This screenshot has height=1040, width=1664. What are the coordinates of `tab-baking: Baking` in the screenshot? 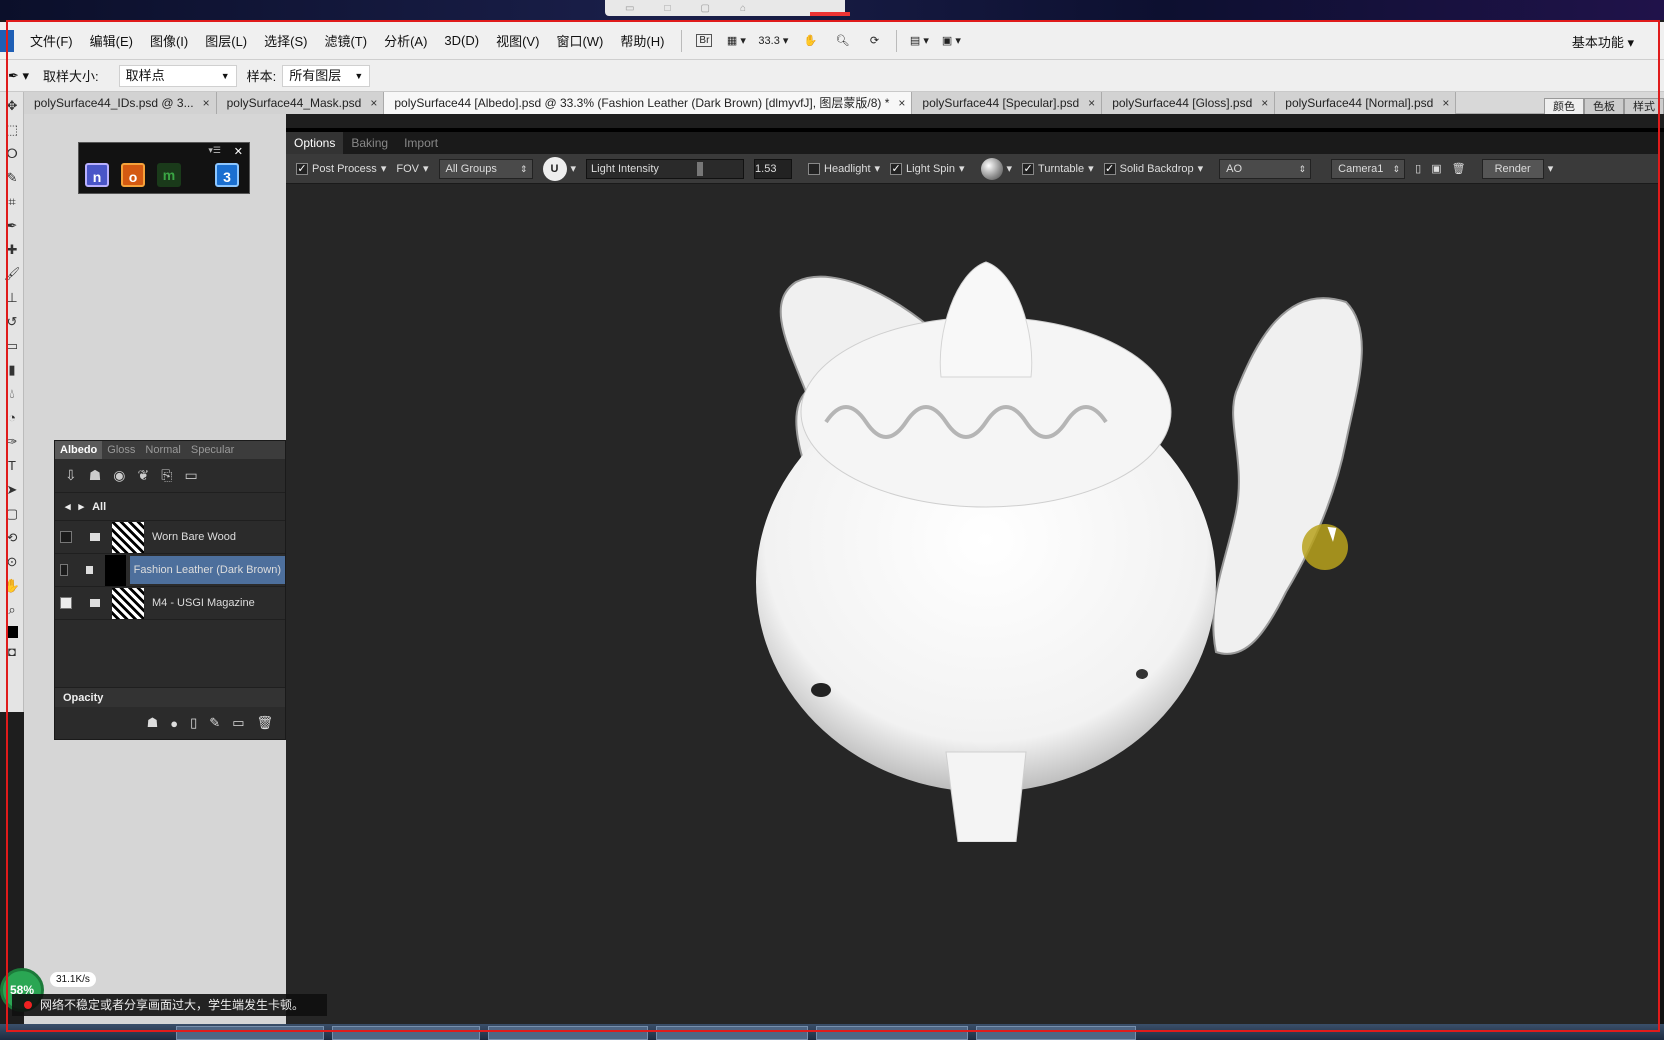 It's located at (369, 143).